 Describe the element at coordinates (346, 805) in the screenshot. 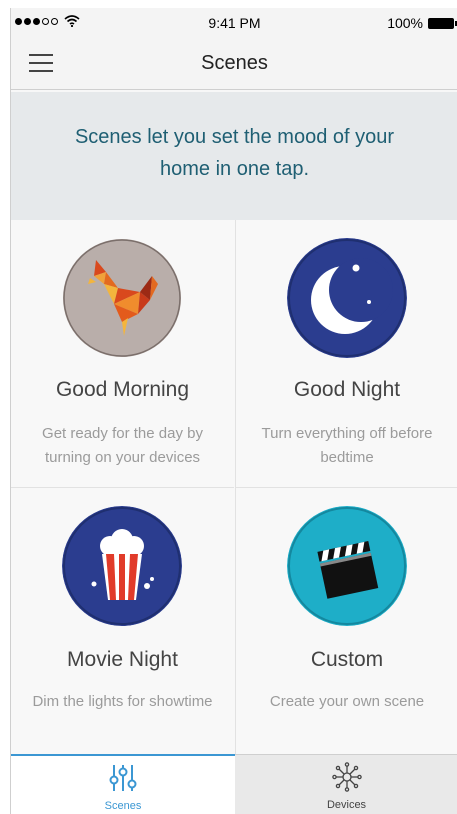

I see `tab-label: Devices` at that location.